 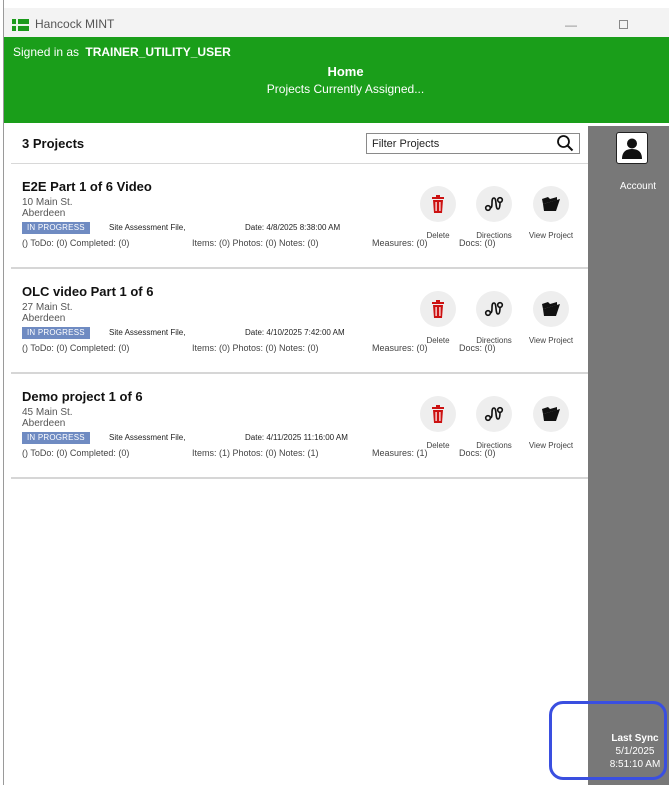 What do you see at coordinates (47, 307) in the screenshot?
I see `project-street: 27 Main St.` at bounding box center [47, 307].